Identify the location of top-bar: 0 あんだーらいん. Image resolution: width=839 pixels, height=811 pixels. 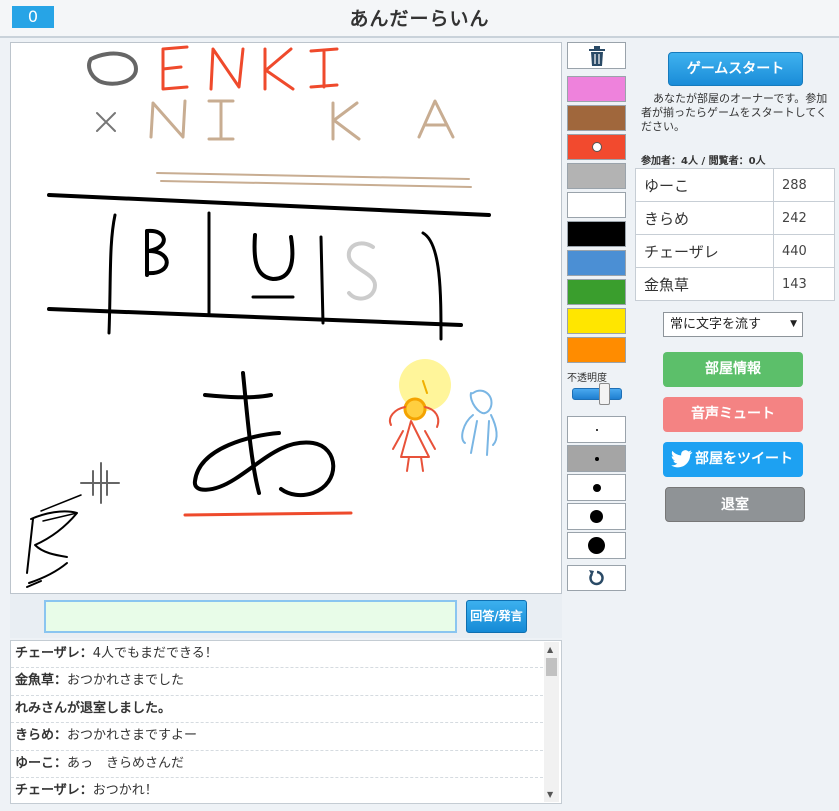
(419, 19).